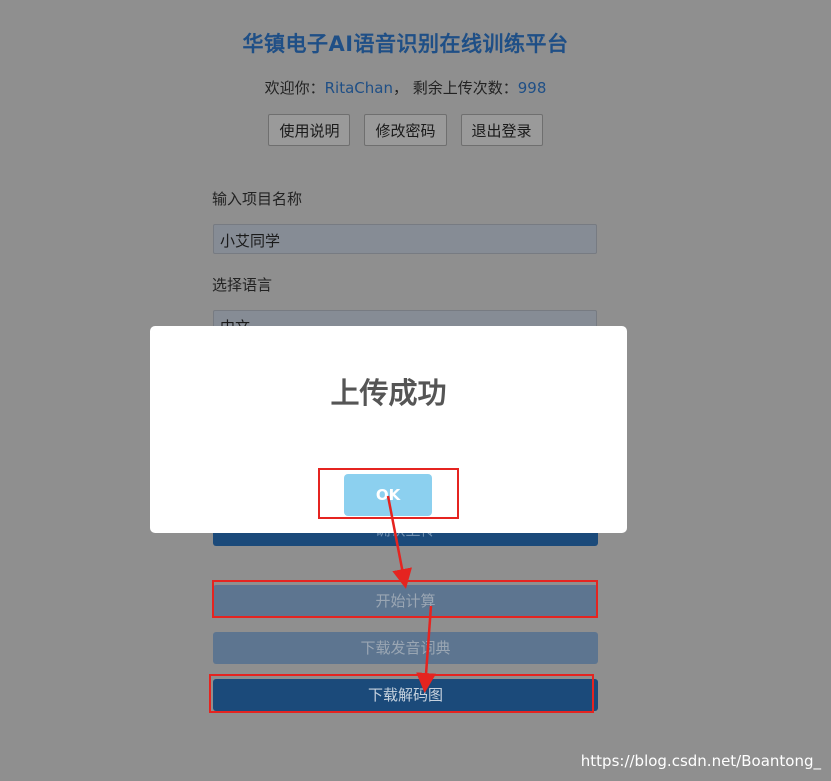  What do you see at coordinates (405, 601) in the screenshot?
I see `start-compute-button: 开始计算` at bounding box center [405, 601].